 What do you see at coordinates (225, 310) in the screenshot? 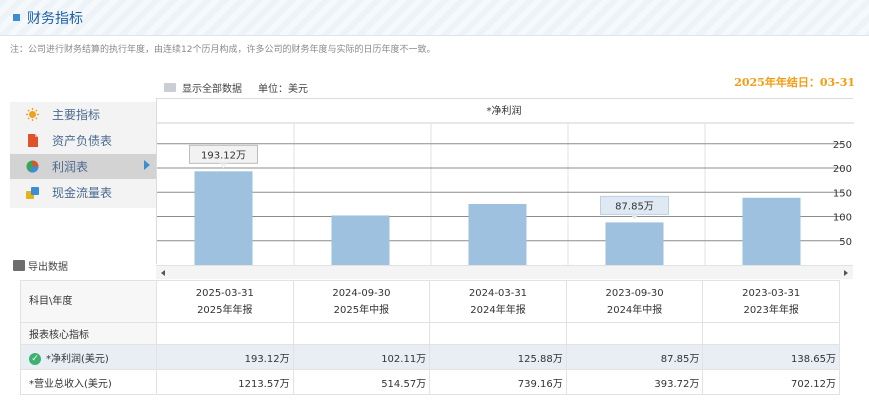
I see `period-report: 2025年年报` at bounding box center [225, 310].